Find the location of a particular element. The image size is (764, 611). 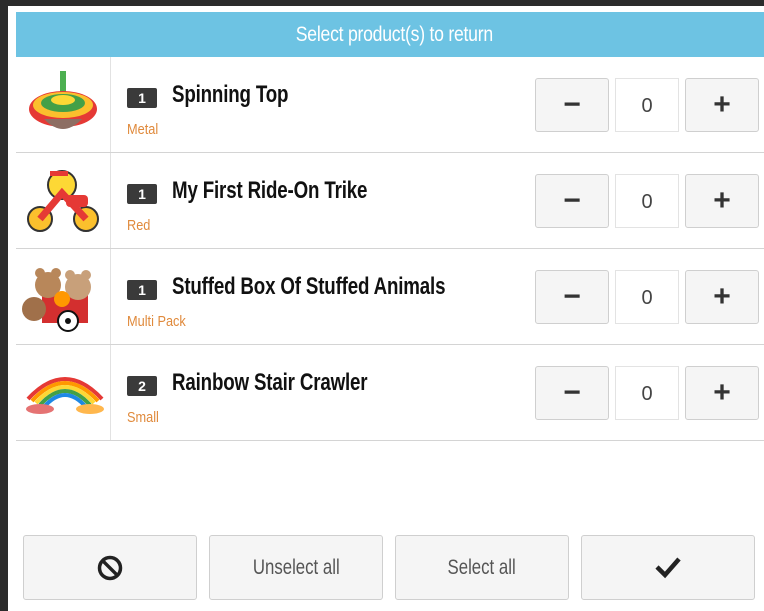

select-all-label: Select all is located at coordinates (482, 567).